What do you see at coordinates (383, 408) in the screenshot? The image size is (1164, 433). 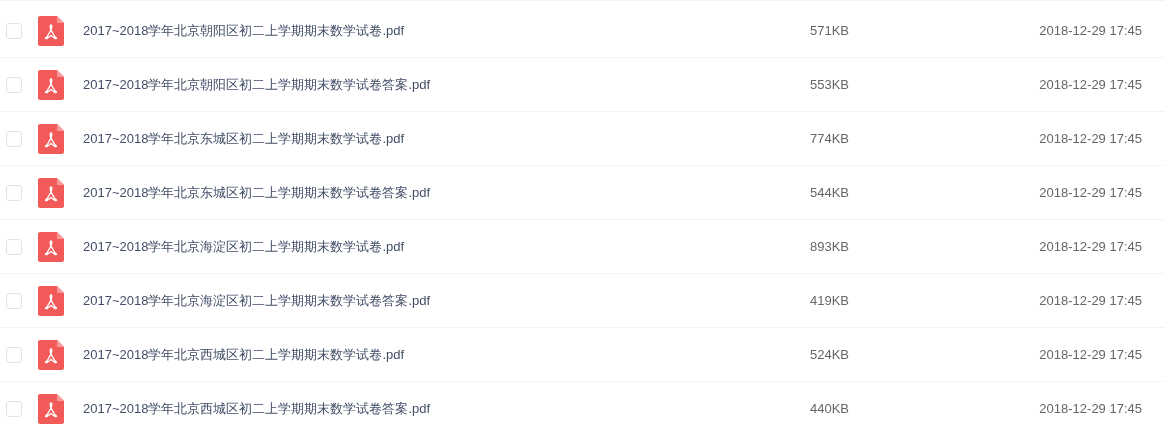 I see `file-name: 2017~2018学年北京西城区初二上学期期末数学试卷答案.pdf` at bounding box center [383, 408].